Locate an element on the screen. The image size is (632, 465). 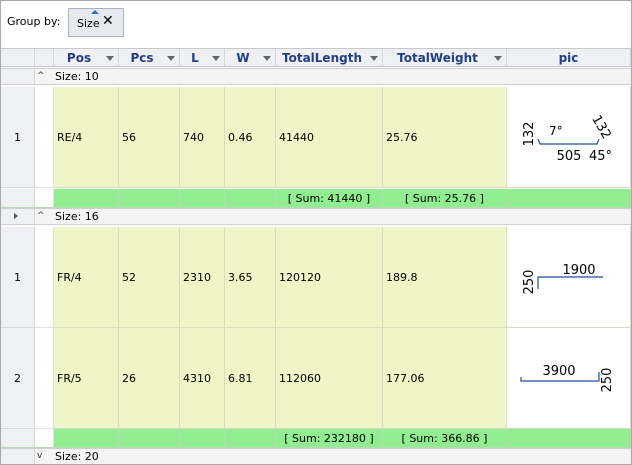
cell-l: 740 is located at coordinates (202, 137).